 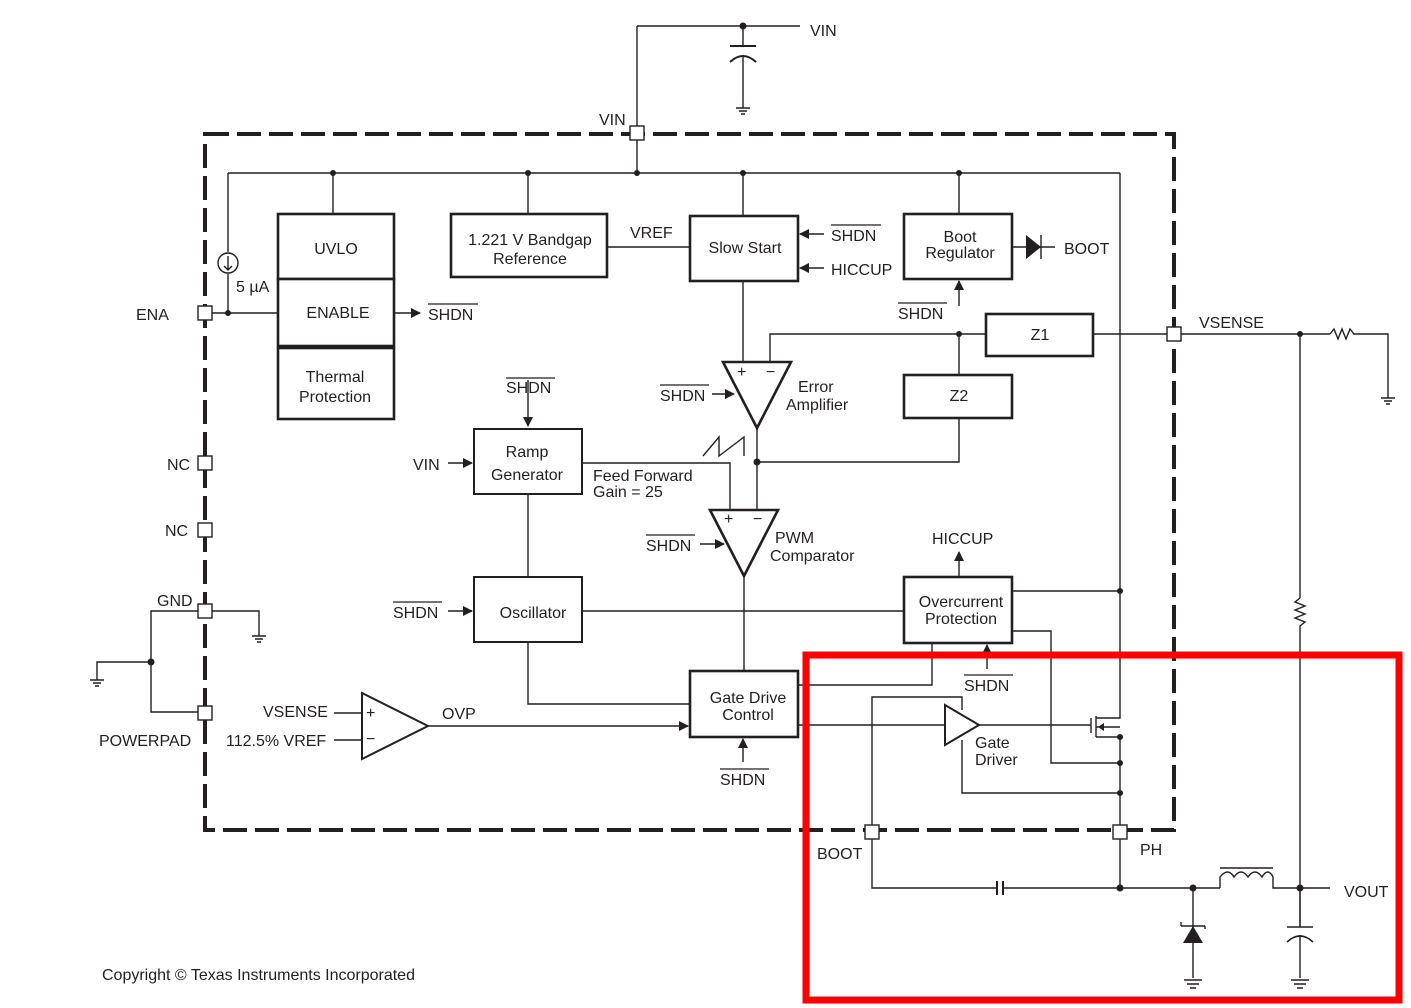 I want to click on gdc-label-2: Control, so click(x=748, y=715).